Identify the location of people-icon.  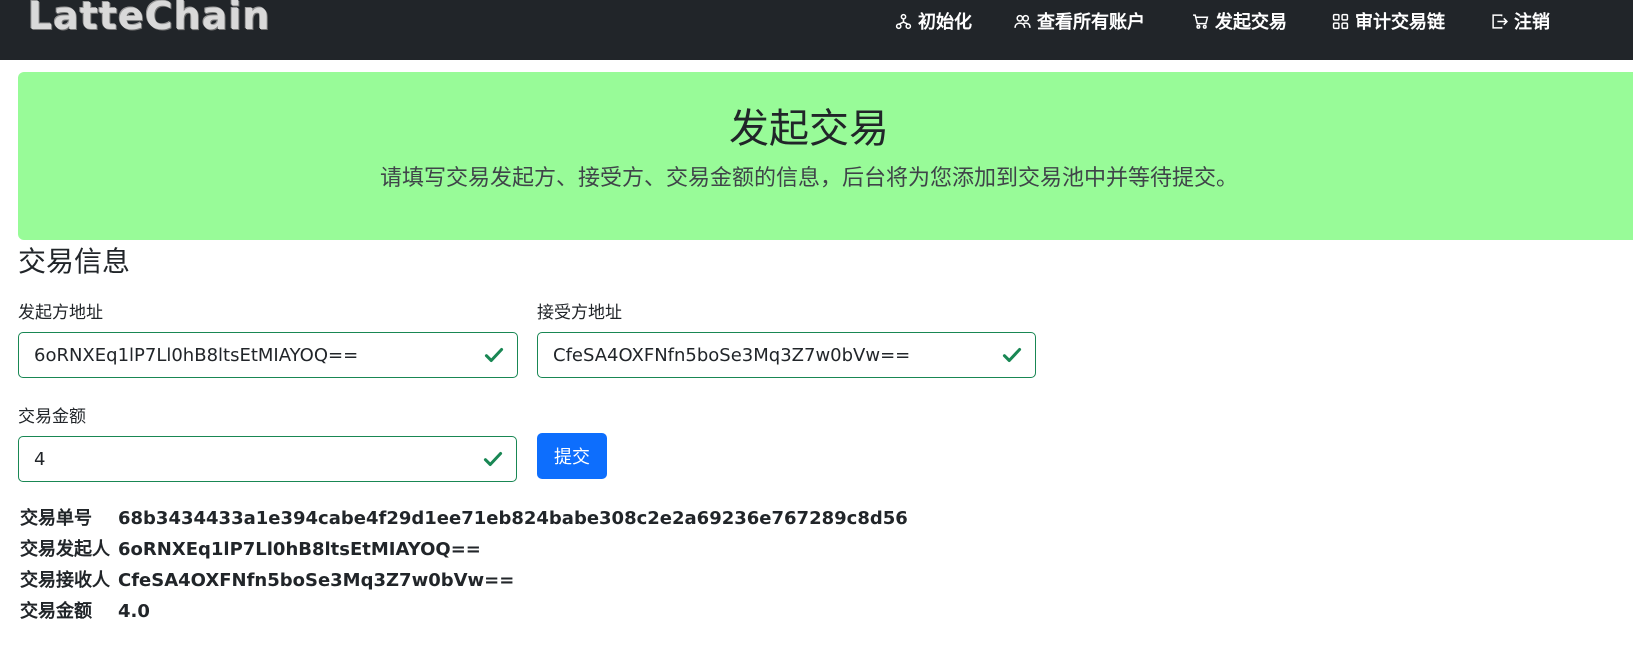
(1022, 21).